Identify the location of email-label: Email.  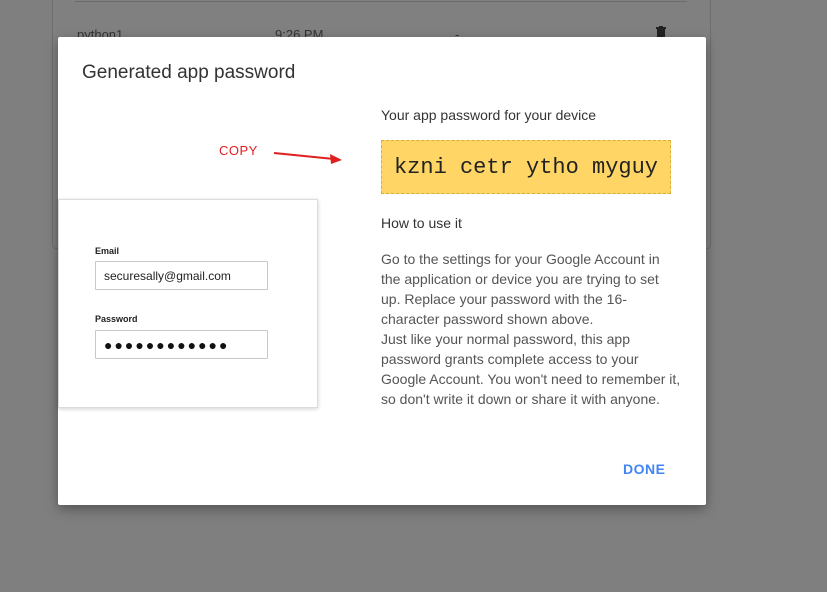
(107, 251).